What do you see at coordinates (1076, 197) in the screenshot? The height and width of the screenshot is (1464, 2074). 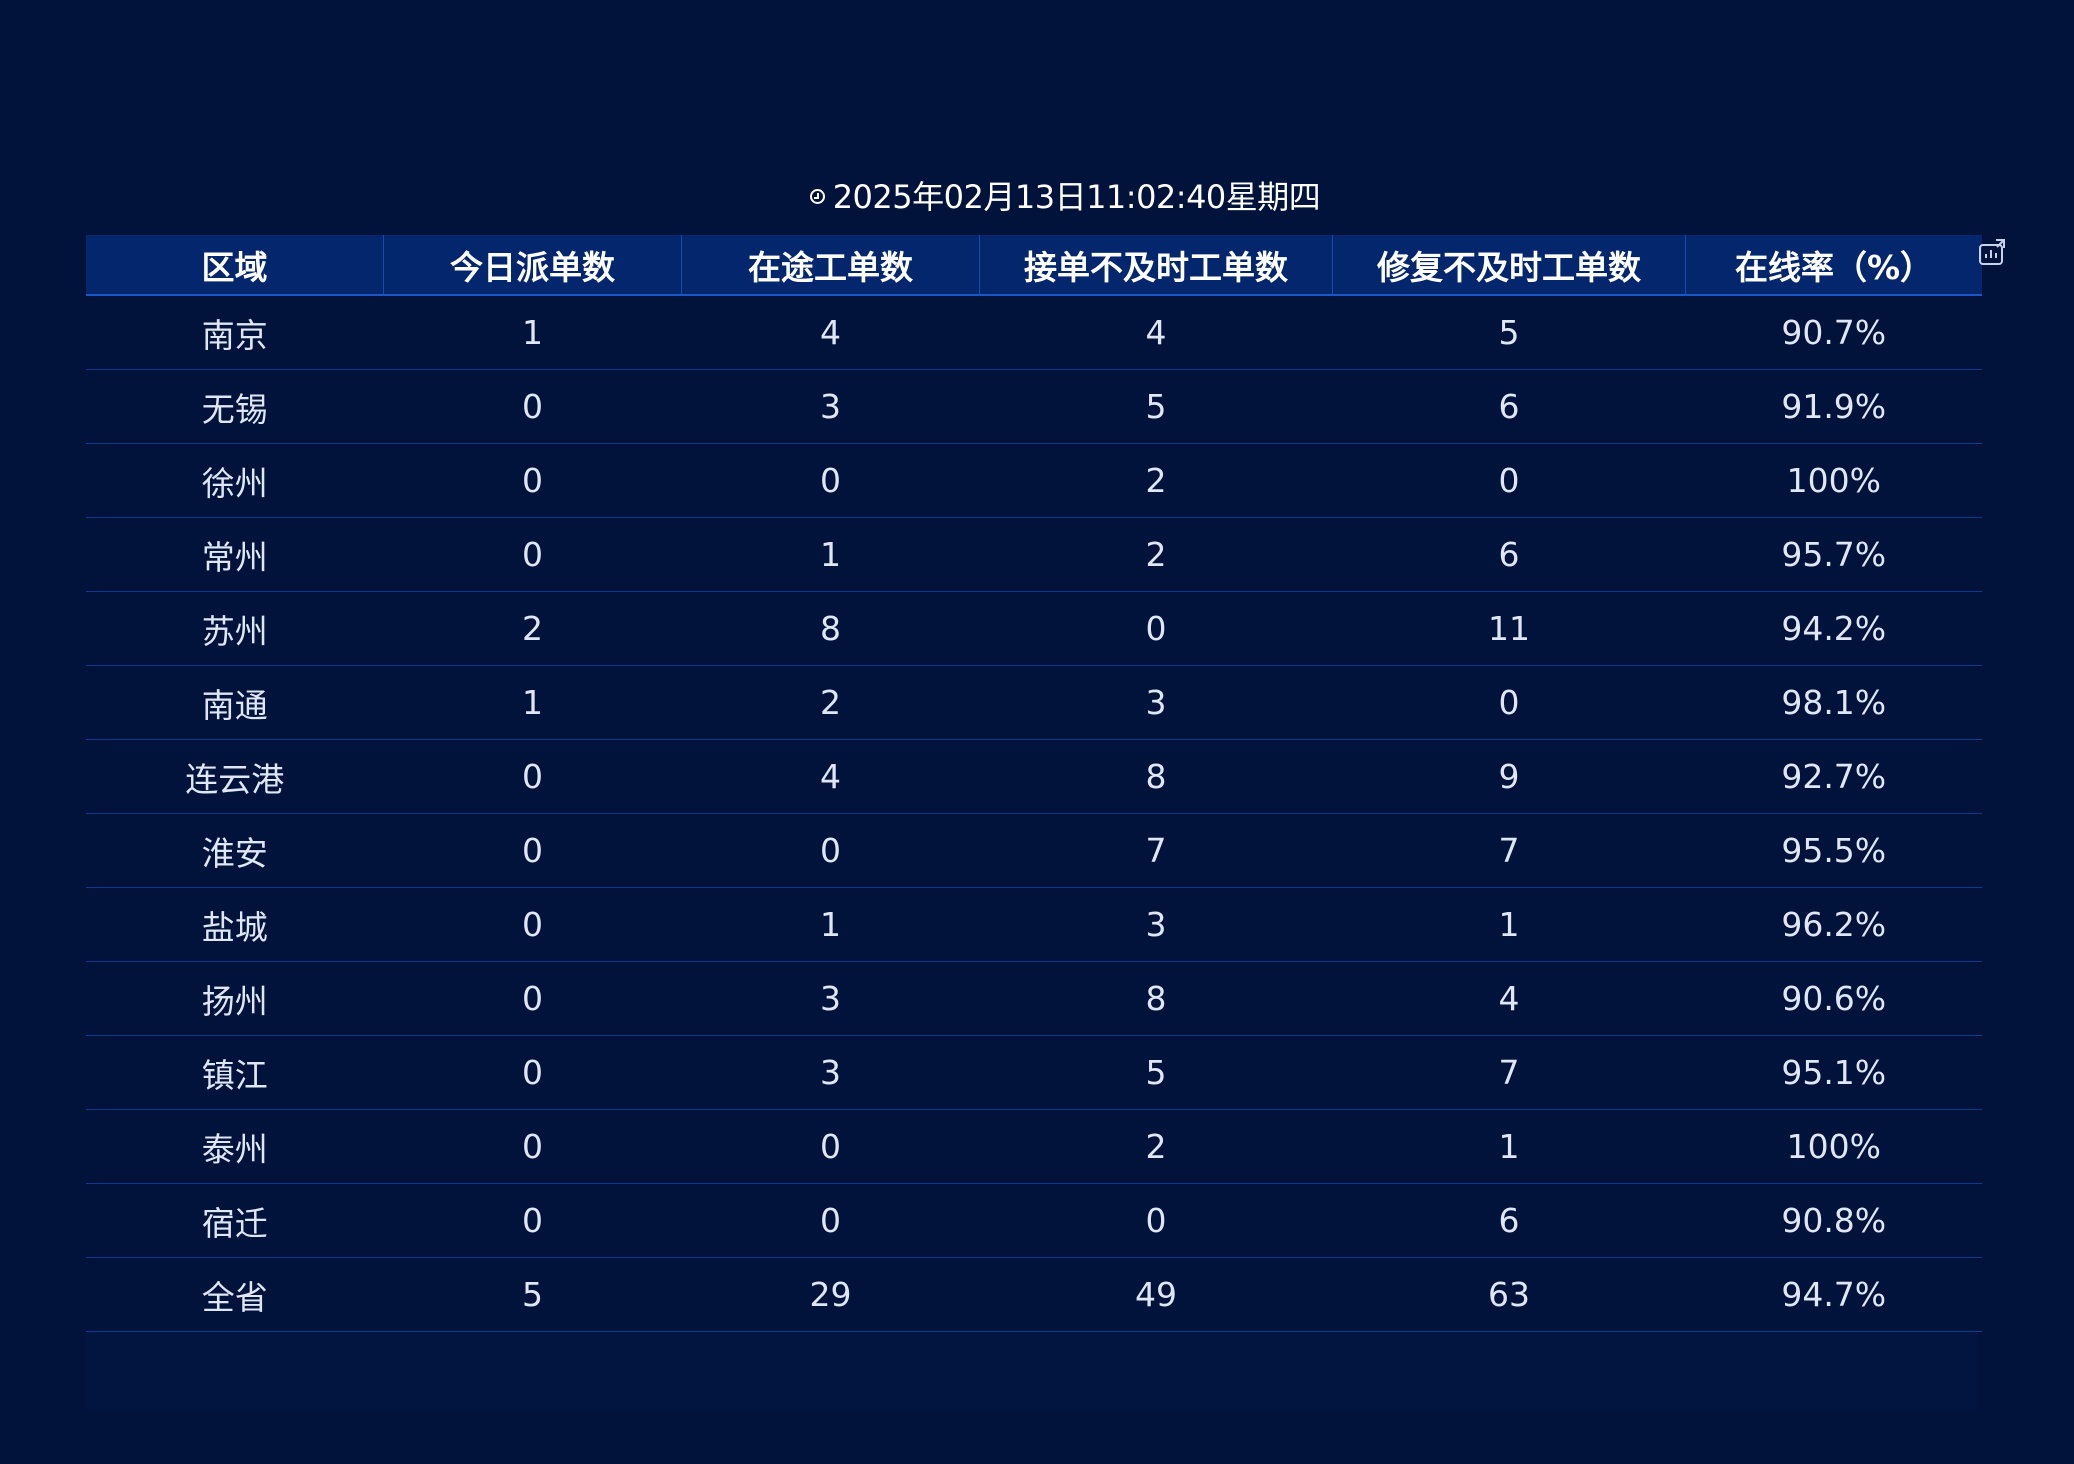 I see `datetime-text: 2025年02月13日11:02:40星期四` at bounding box center [1076, 197].